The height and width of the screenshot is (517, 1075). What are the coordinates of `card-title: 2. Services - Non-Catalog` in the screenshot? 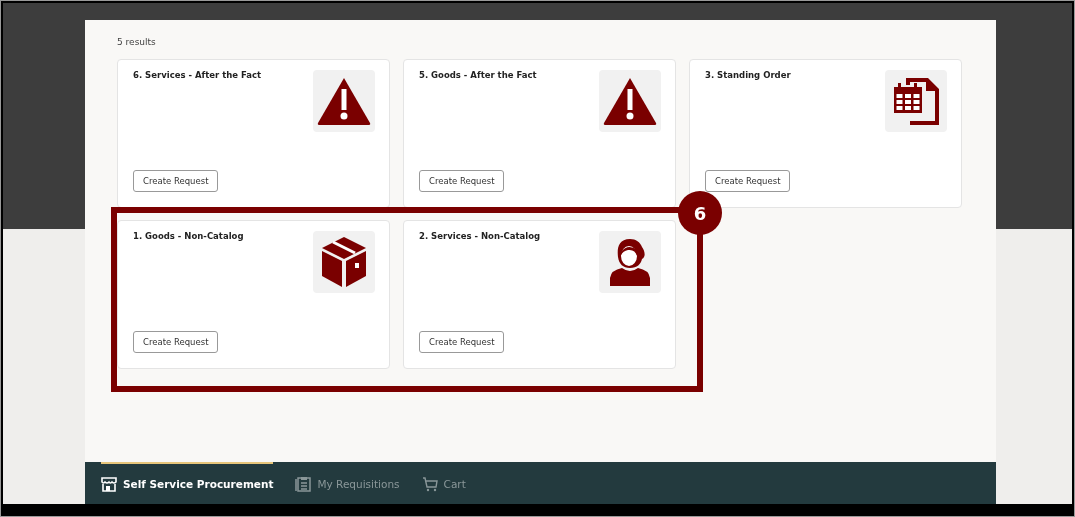 It's located at (480, 236).